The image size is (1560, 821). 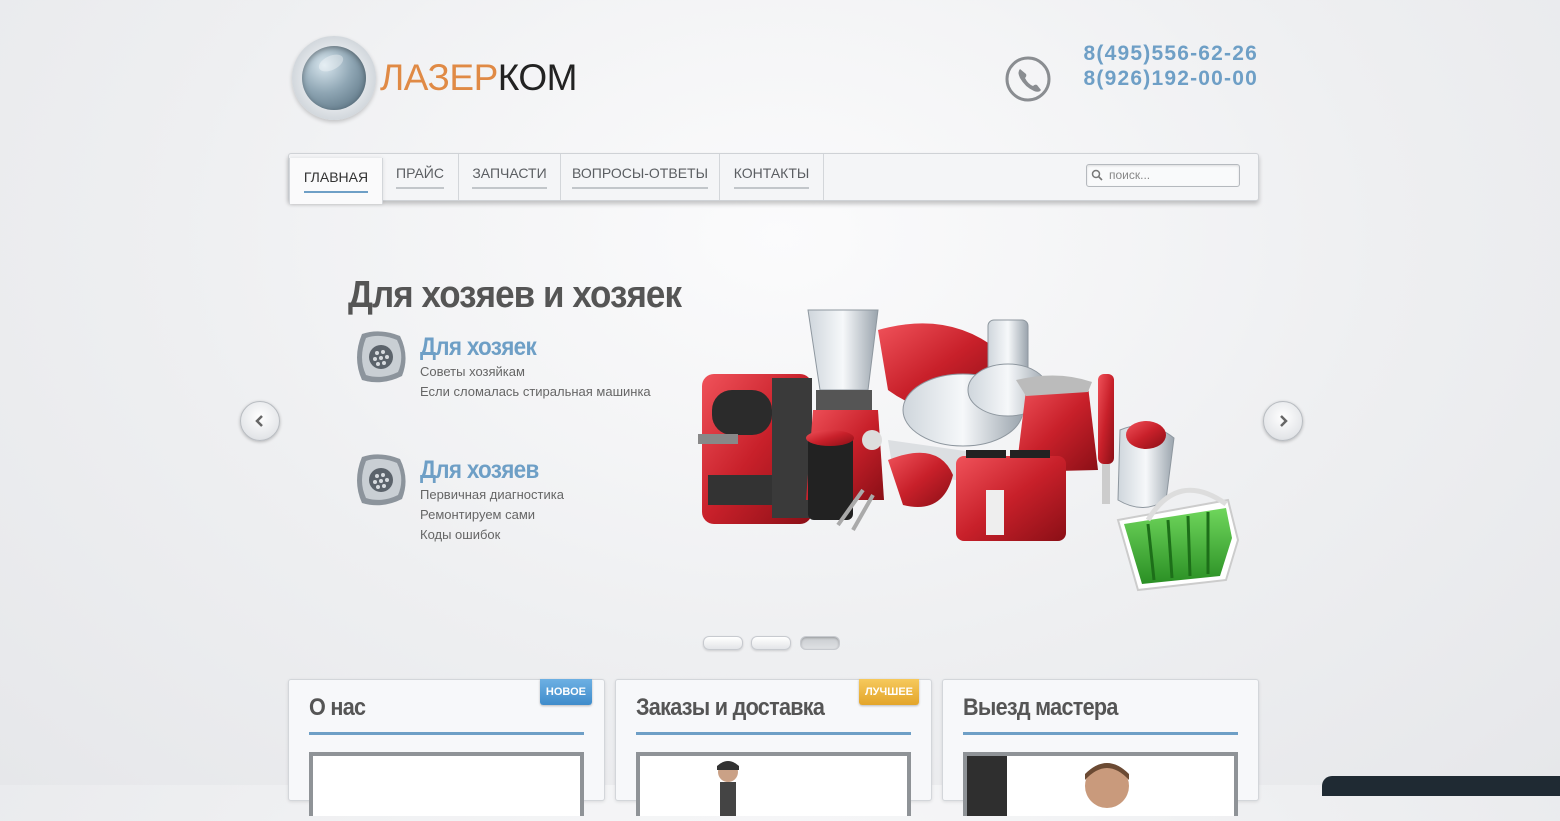 I want to click on chevron-right-icon, so click(x=1284, y=421).